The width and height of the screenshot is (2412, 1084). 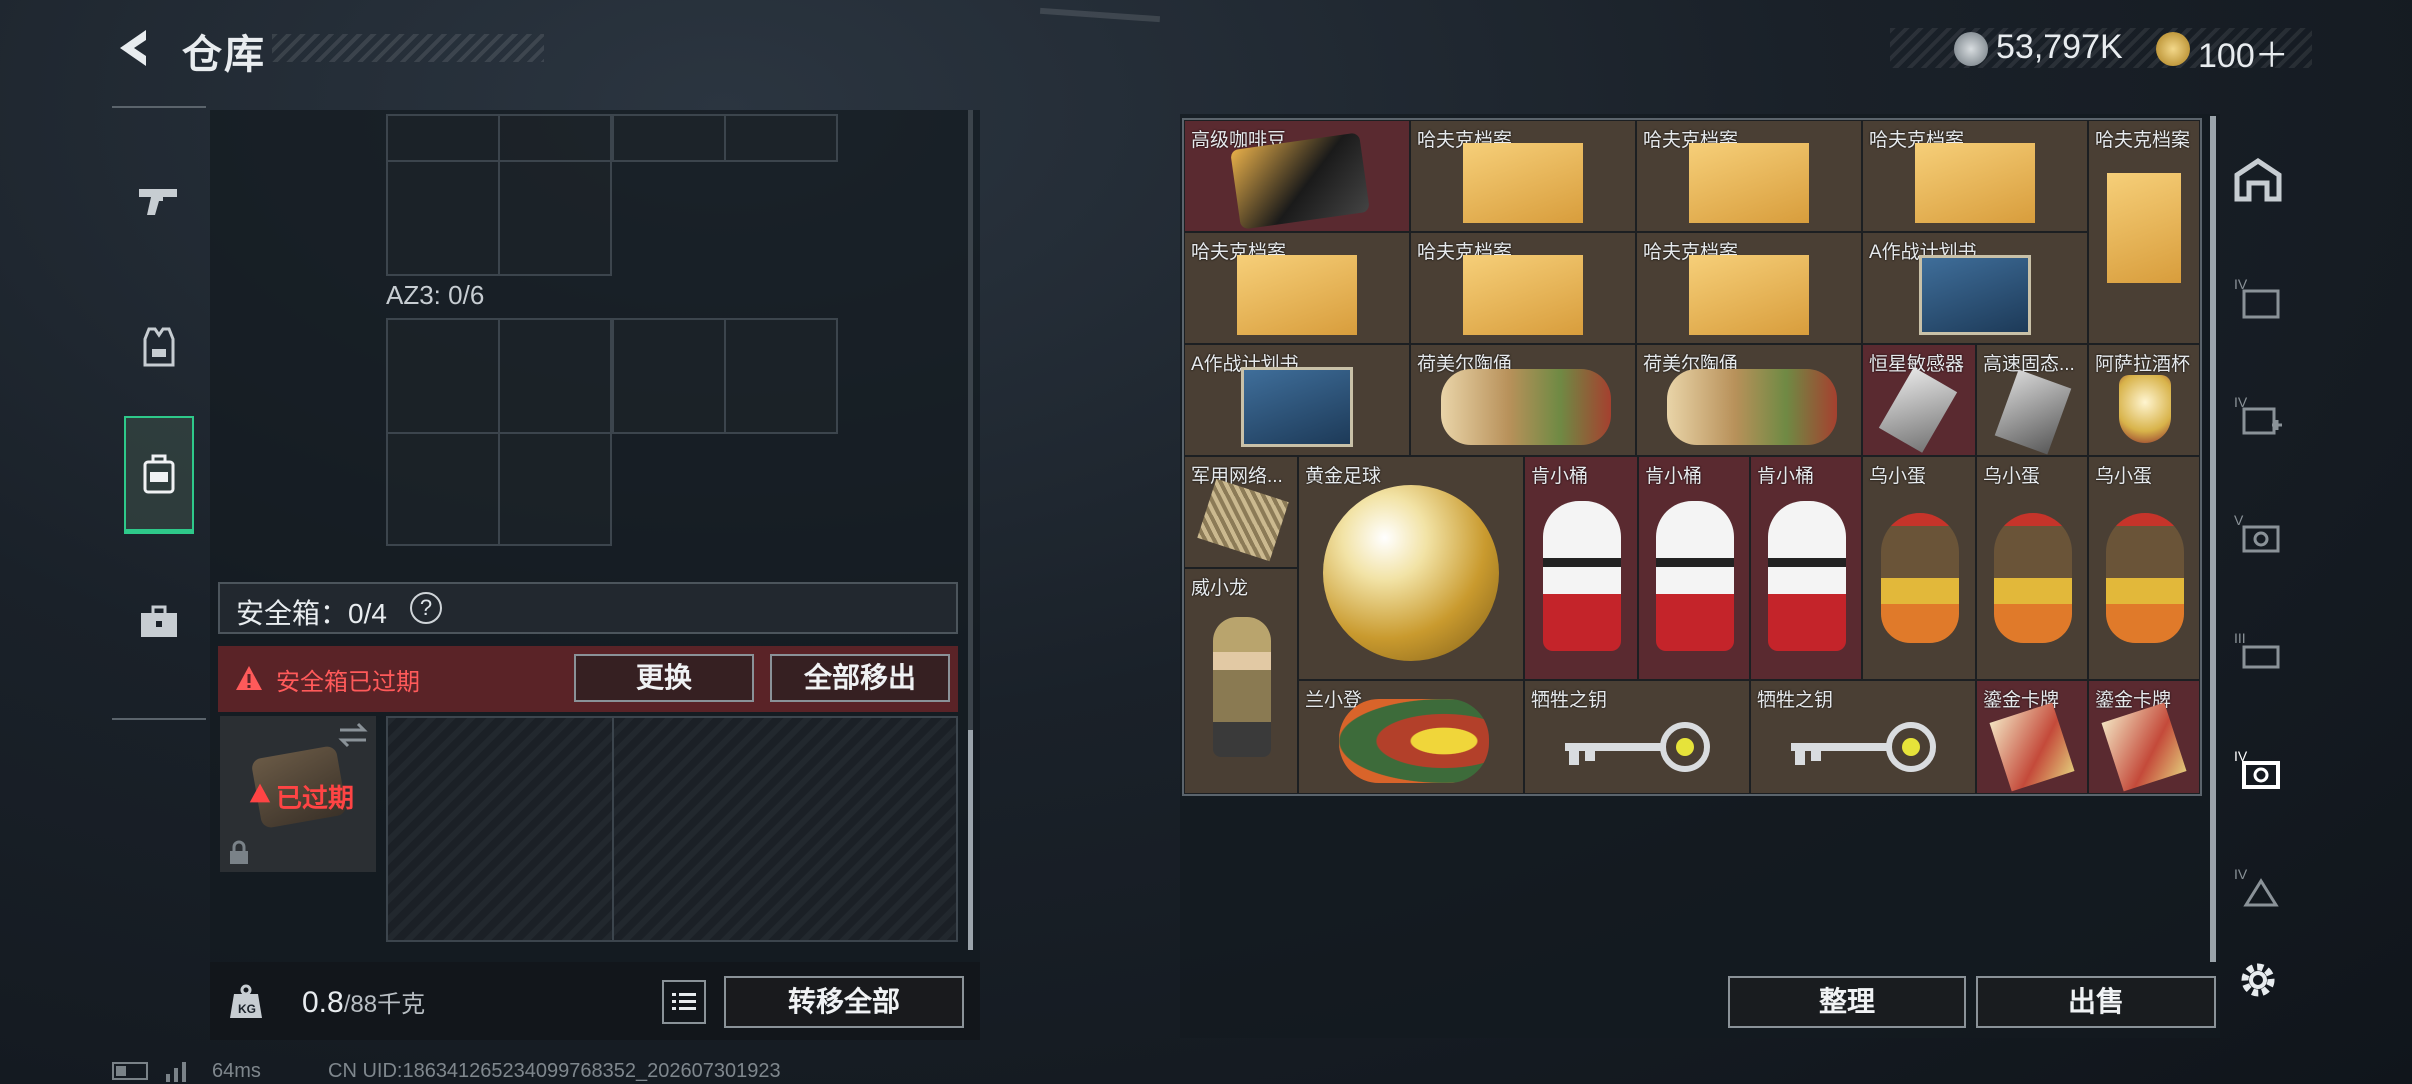 I want to click on help-icon: ?, so click(x=426, y=608).